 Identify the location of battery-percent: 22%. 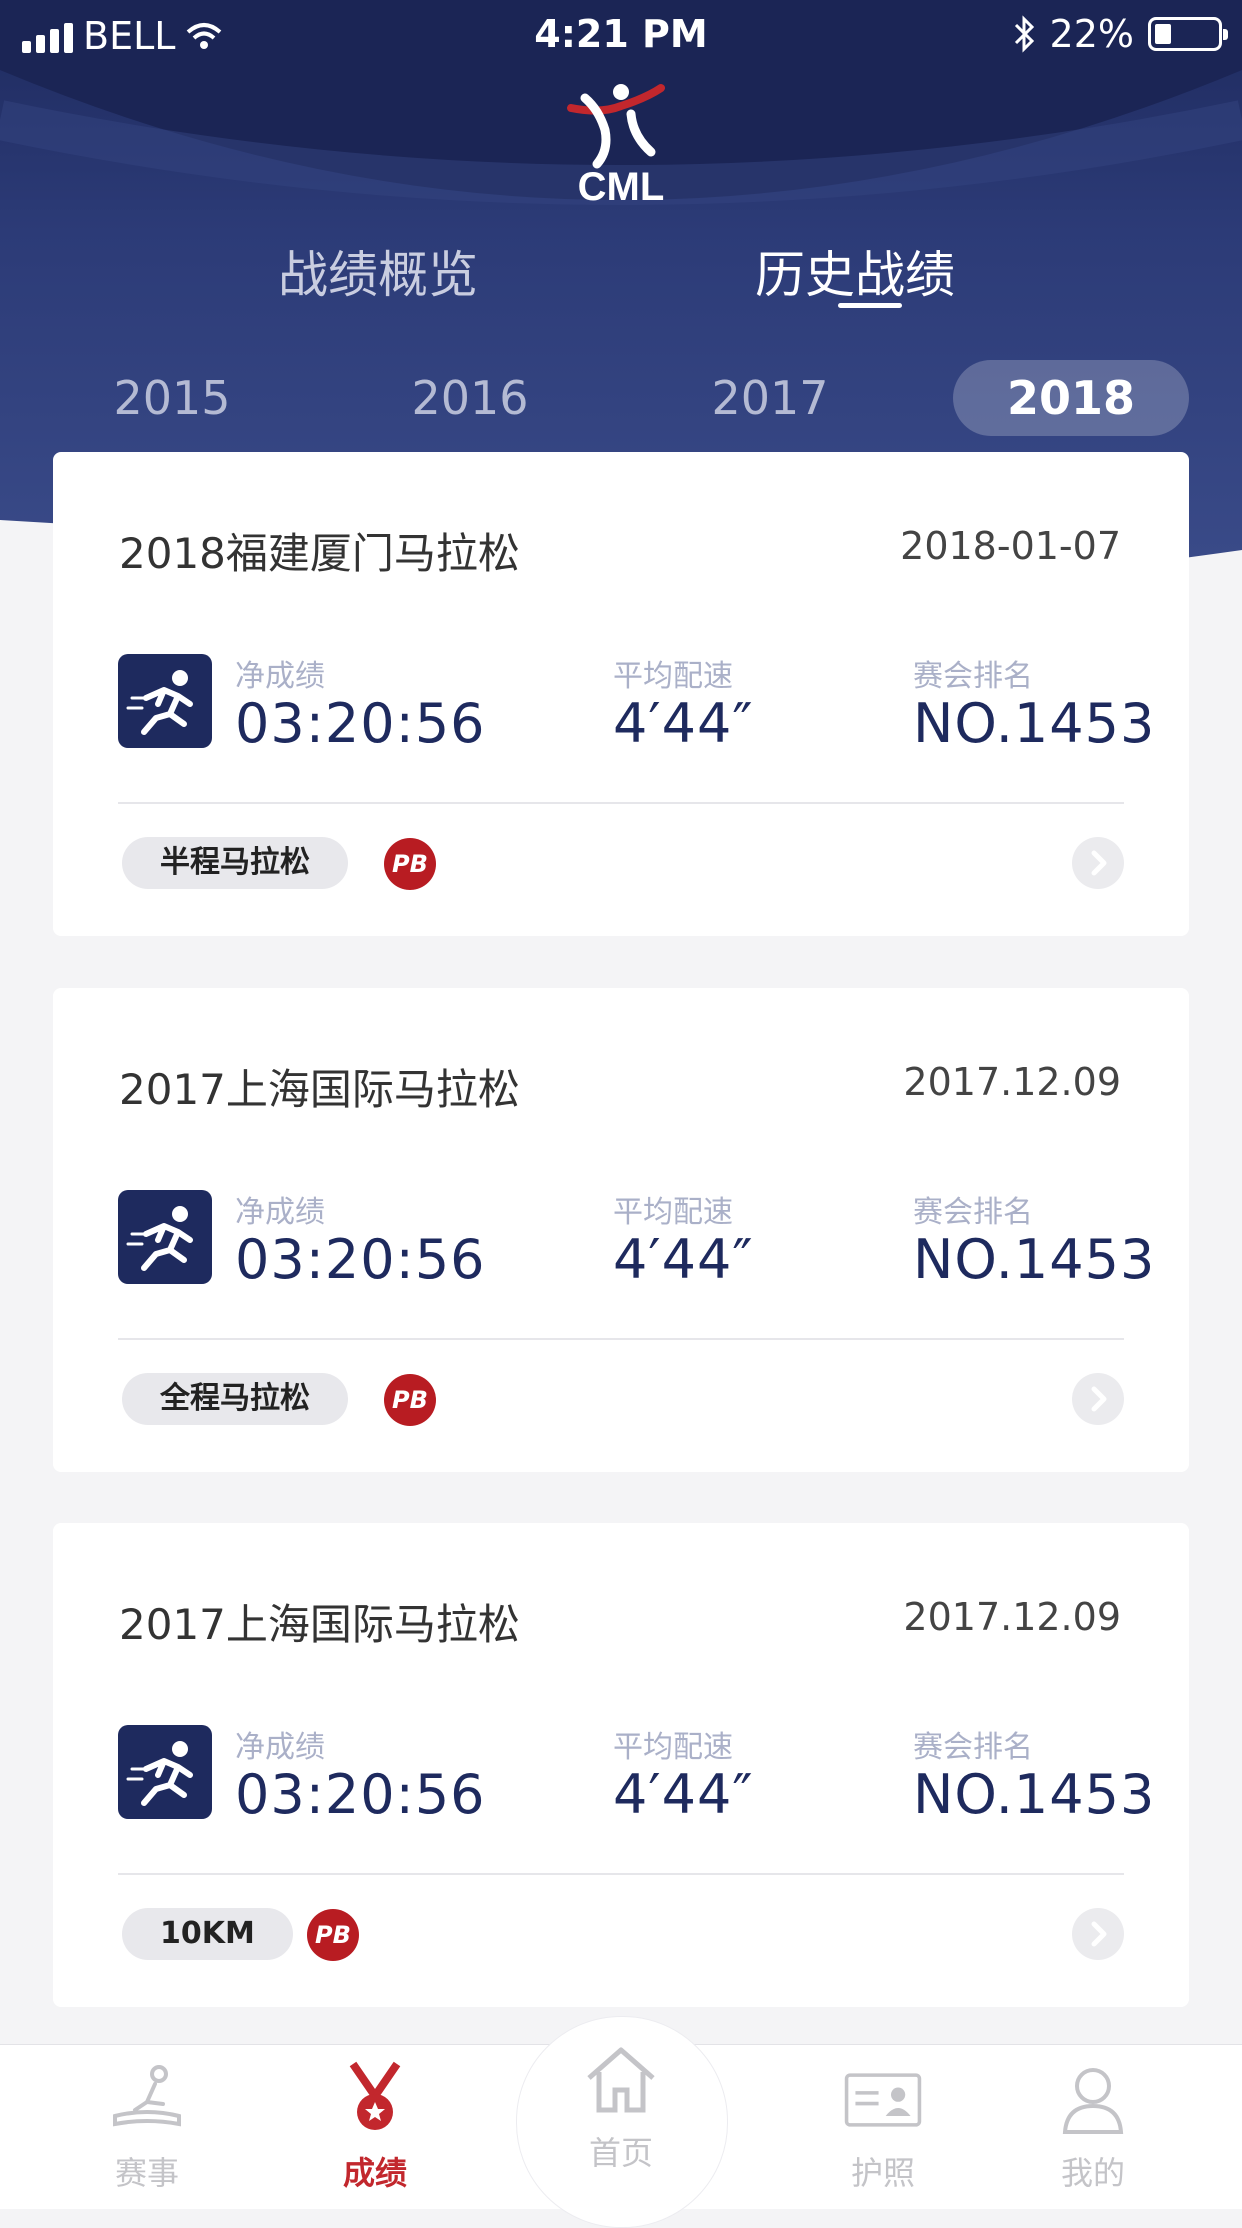
(1091, 34).